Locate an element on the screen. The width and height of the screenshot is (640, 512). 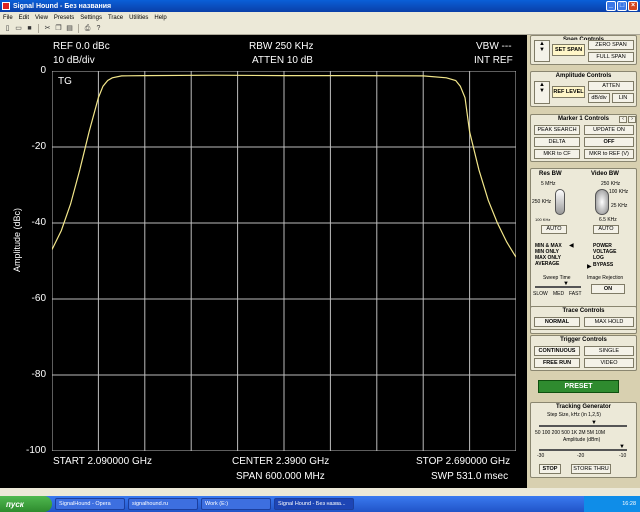
mkr-to-cf-button: MKR to CF is located at coordinates (557, 154).